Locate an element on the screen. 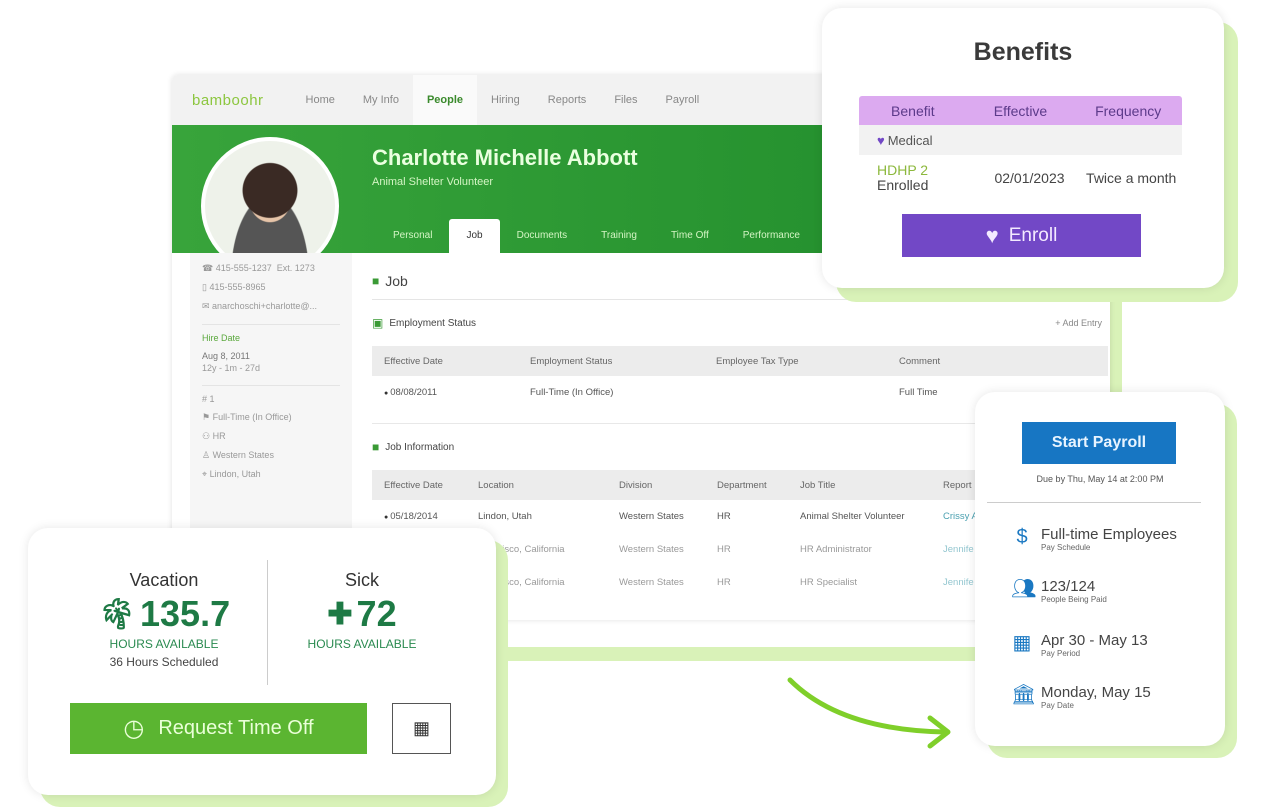  arrow-decoration is located at coordinates (869, 713).